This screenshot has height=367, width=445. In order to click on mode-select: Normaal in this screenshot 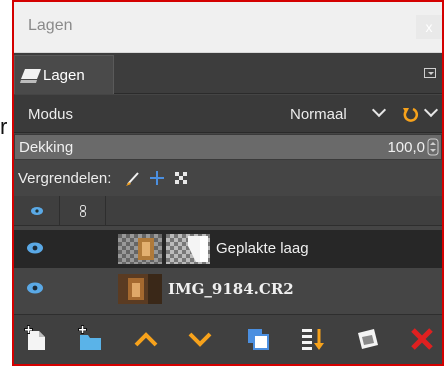, I will do `click(340, 114)`.